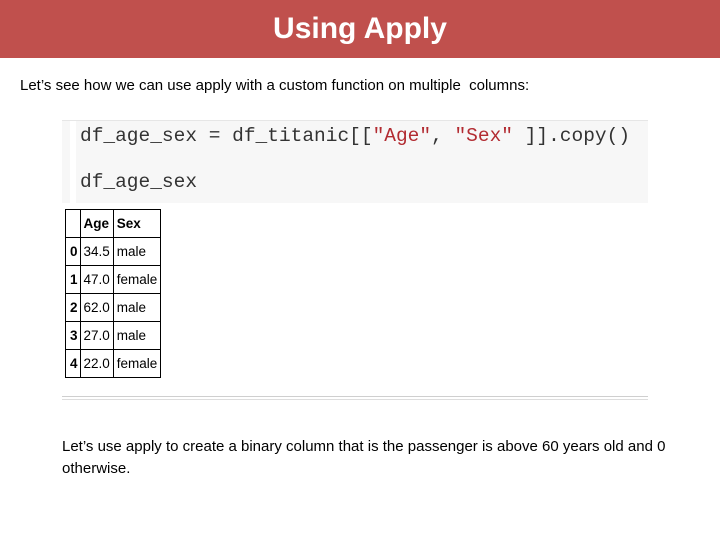 The image size is (720, 540). I want to click on column-header-age: Age, so click(96, 223).